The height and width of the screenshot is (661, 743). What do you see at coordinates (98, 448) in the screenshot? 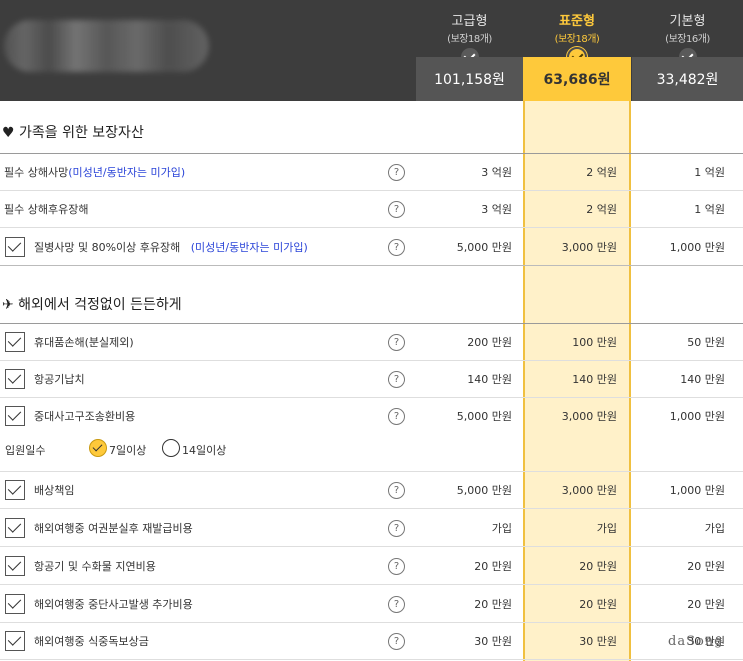
I see `radio-7days` at bounding box center [98, 448].